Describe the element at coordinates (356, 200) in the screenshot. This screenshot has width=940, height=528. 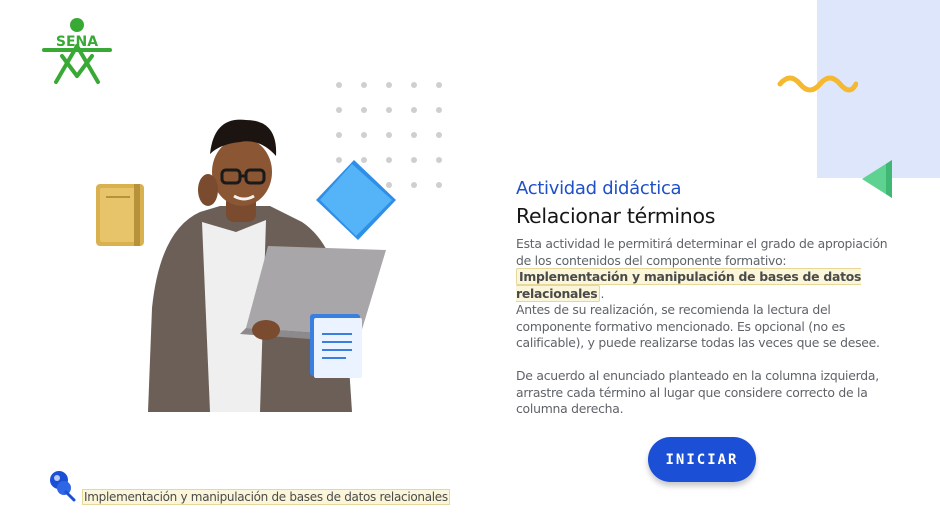
I see `folder-icon` at that location.